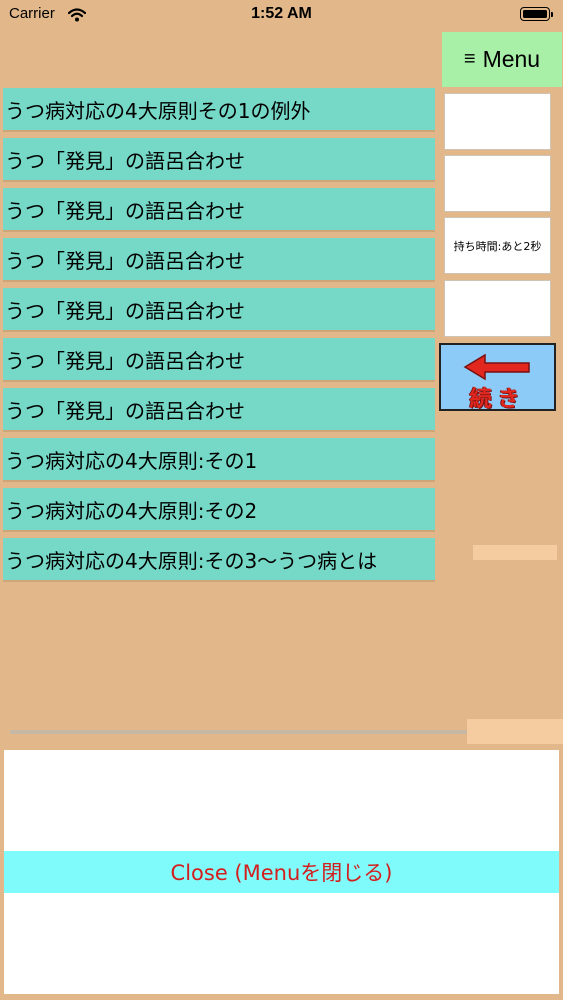  I want to click on time-remaining-box: 持ち時間:あと2秒, so click(497, 245).